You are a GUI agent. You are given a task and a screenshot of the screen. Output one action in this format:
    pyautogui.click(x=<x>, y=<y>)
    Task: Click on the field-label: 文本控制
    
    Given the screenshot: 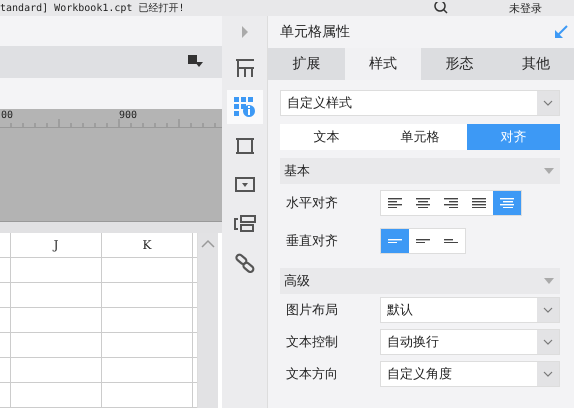 What is the action you would take?
    pyautogui.click(x=312, y=342)
    